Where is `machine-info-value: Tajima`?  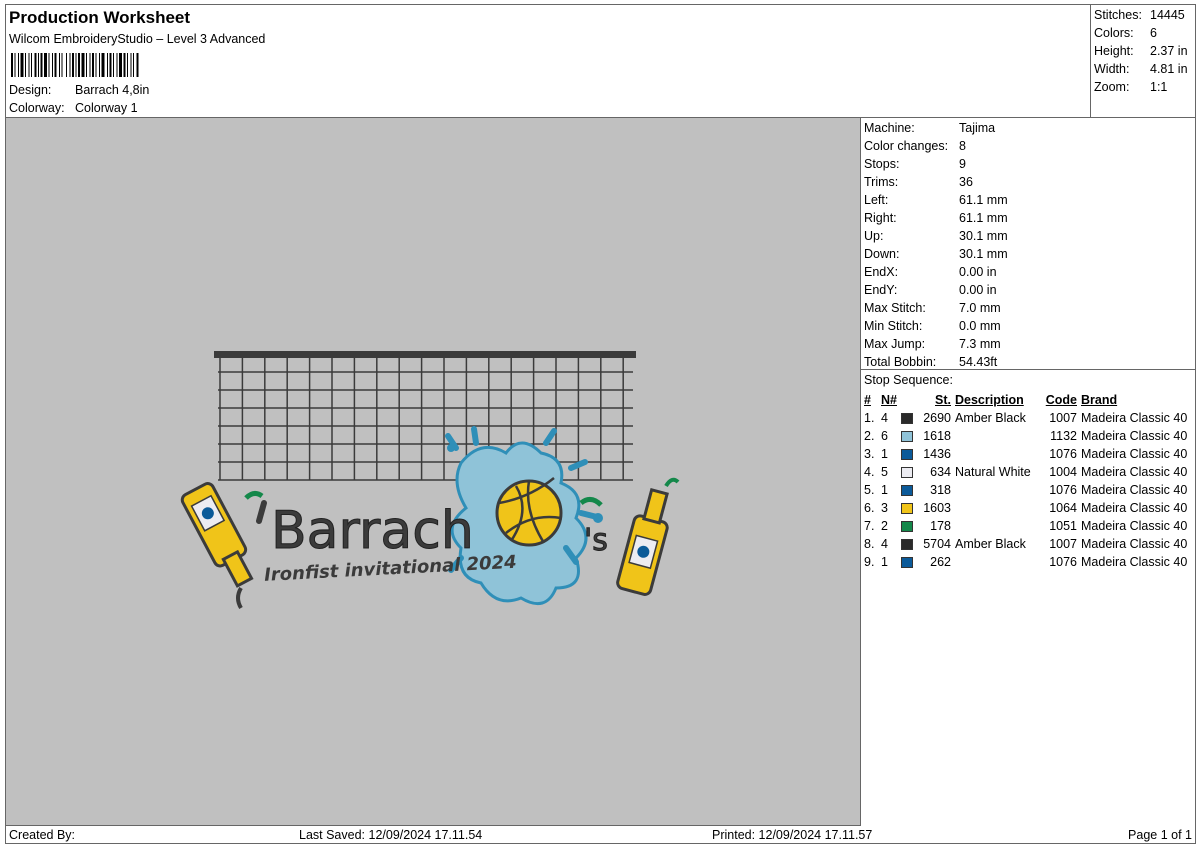
machine-info-value: Tajima is located at coordinates (977, 128).